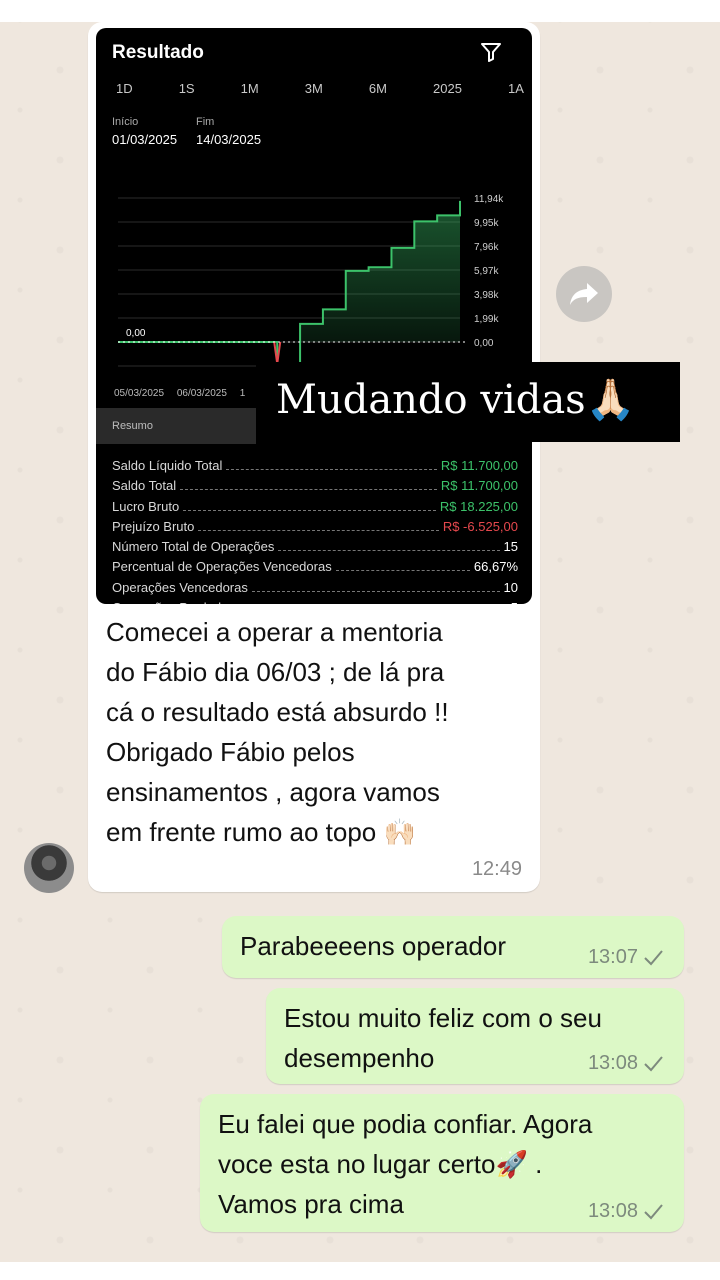 This screenshot has height=1280, width=720. Describe the element at coordinates (136, 333) in the screenshot. I see `zero-value-label: 0,00` at that location.